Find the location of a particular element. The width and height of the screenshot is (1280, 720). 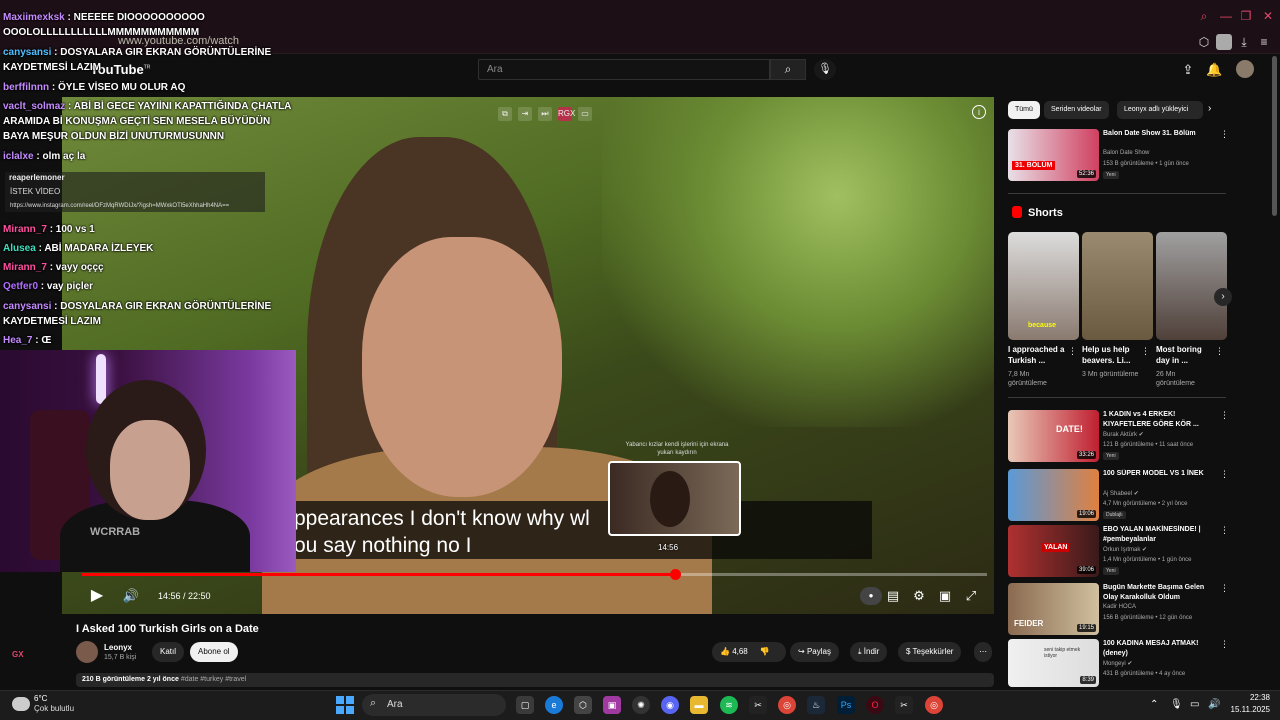

rec-channel: Orkun Işıtmak ✔ is located at coordinates (1125, 549).